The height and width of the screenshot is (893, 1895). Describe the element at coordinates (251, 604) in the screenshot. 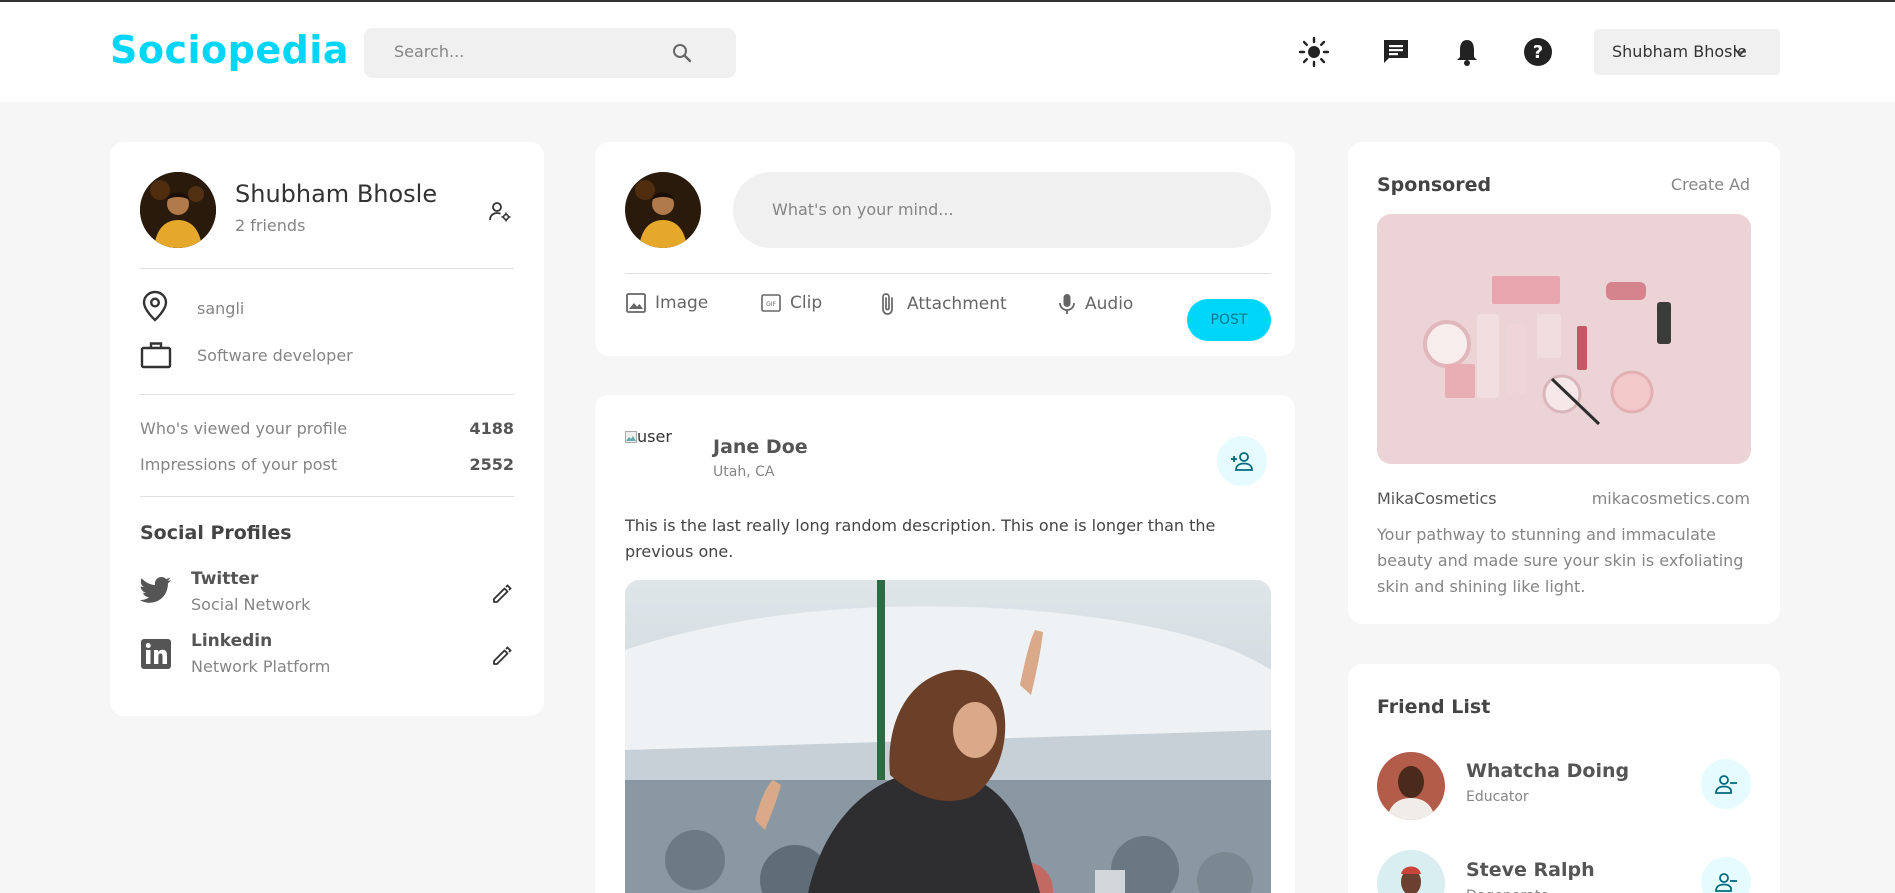

I see `social-type: Social Network` at that location.